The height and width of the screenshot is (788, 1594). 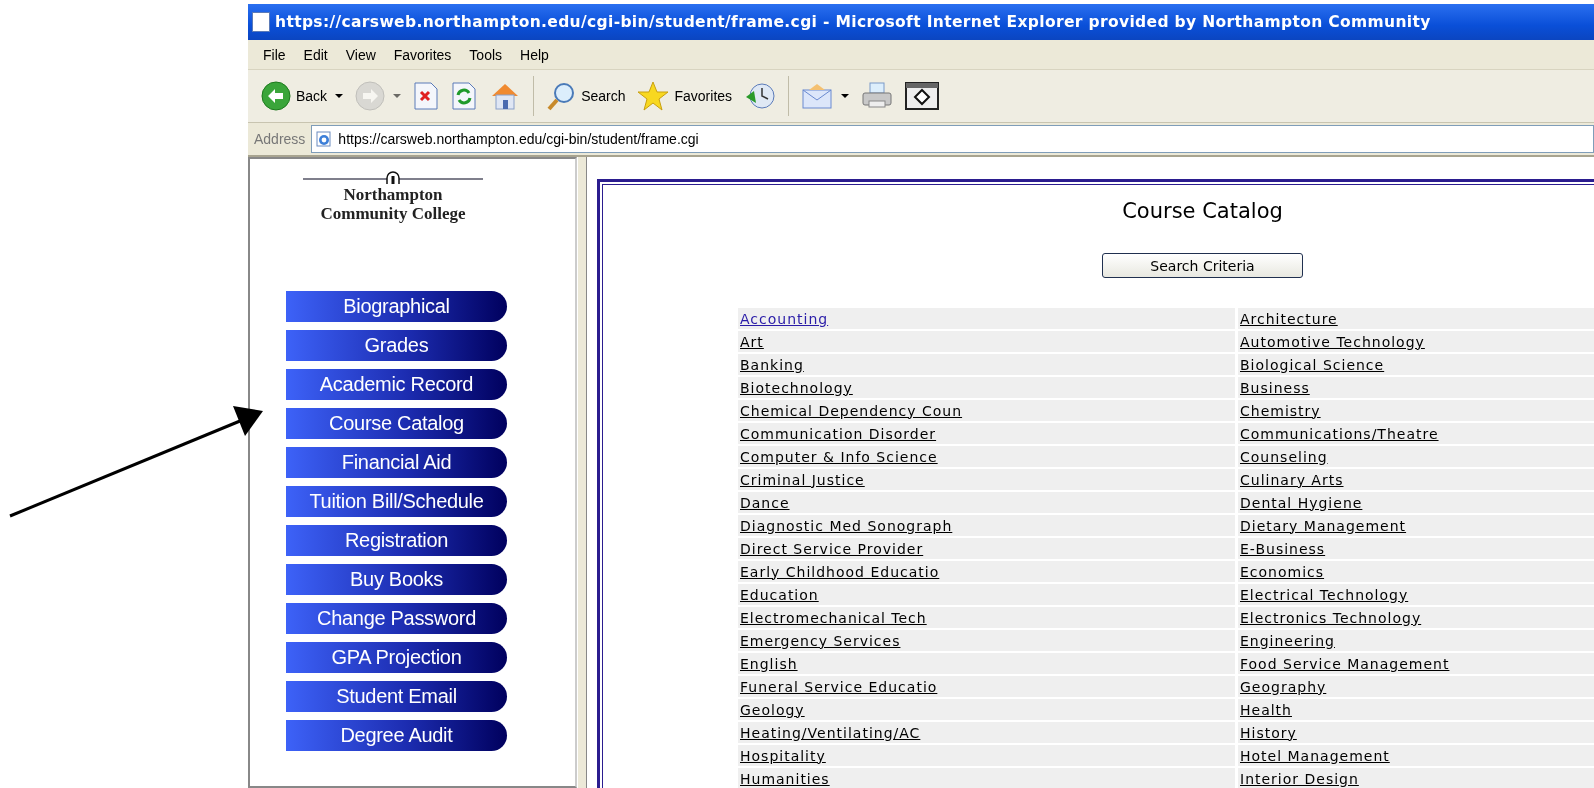 I want to click on course-link: Health, so click(x=1265, y=709).